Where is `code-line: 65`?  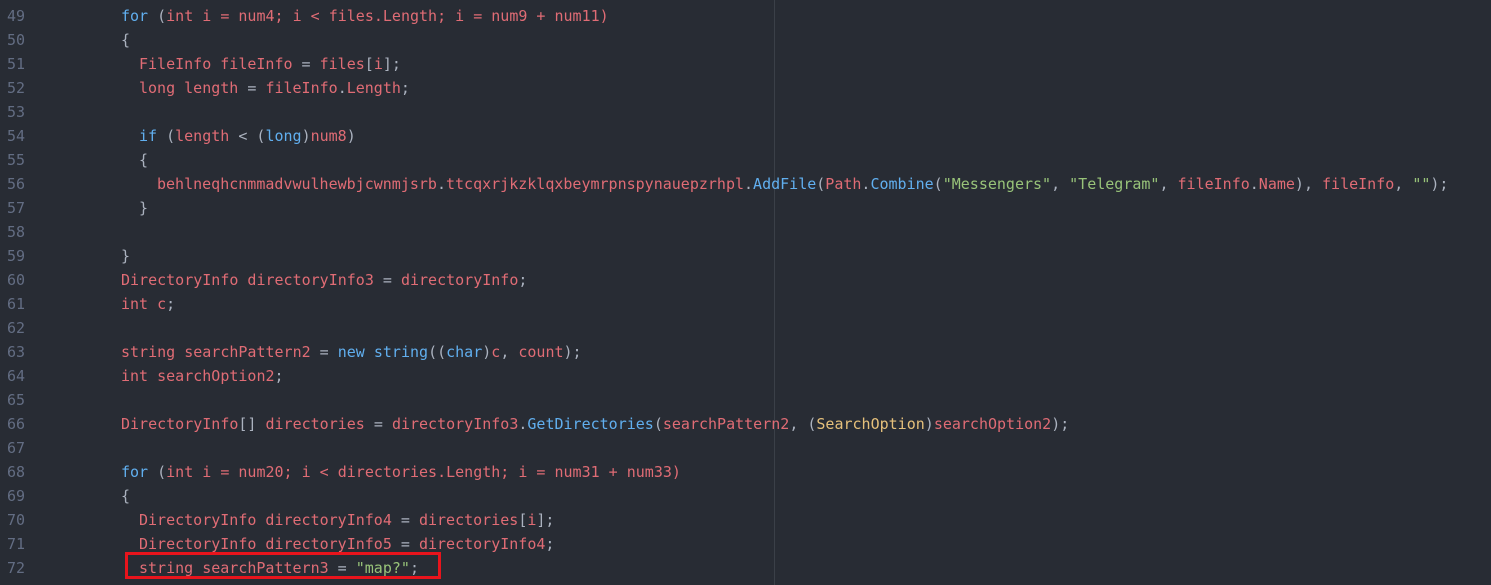
code-line: 65 is located at coordinates (745, 400).